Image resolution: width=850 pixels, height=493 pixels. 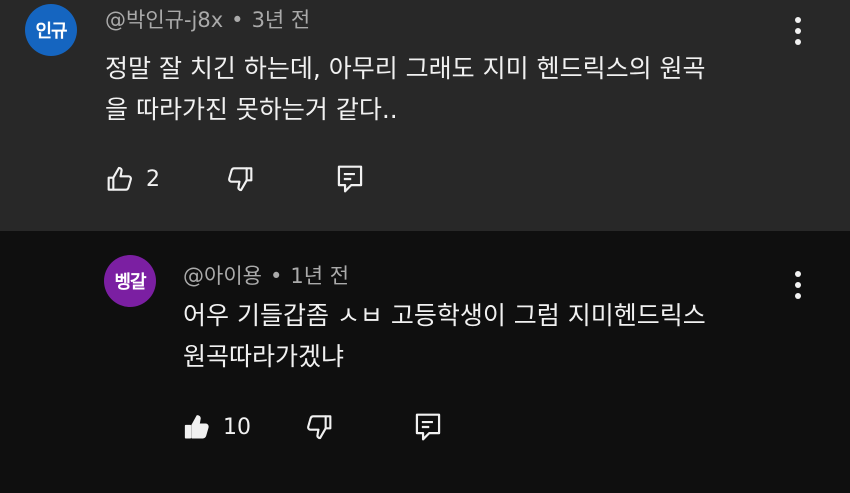 What do you see at coordinates (281, 20) in the screenshot?
I see `timestamp: 3년 전` at bounding box center [281, 20].